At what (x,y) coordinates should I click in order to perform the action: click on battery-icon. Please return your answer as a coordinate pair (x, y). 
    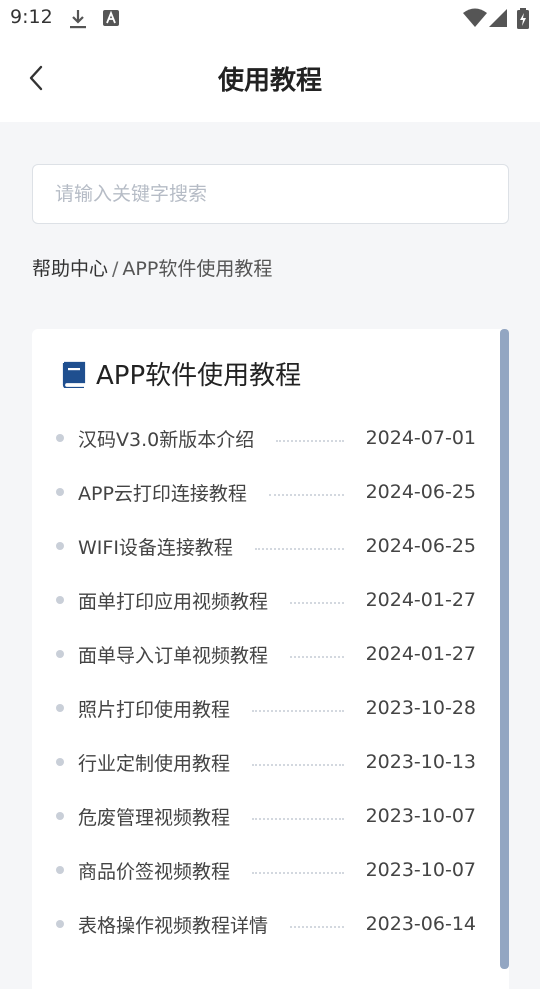
    Looking at the image, I should click on (523, 21).